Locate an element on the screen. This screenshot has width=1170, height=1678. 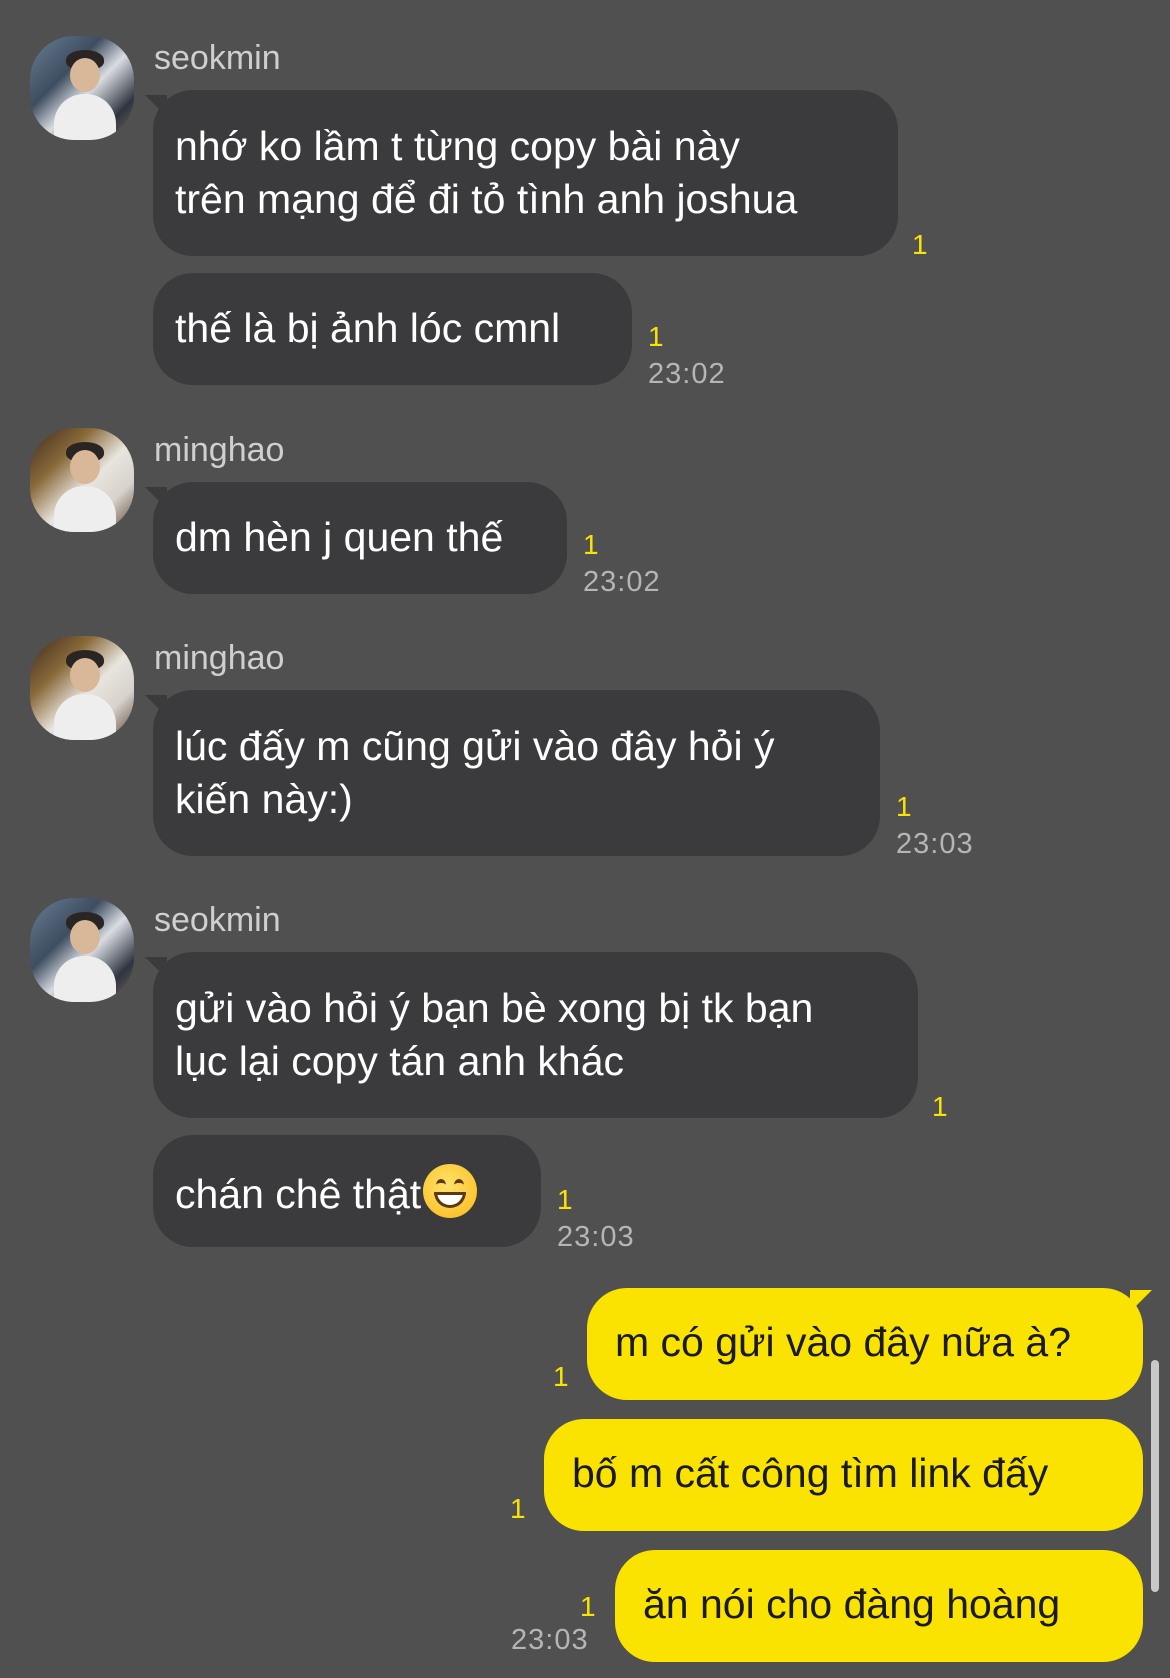
message-text: gửi vào hỏi ý bạn bè xong bị tk bạn is located at coordinates (494, 1008).